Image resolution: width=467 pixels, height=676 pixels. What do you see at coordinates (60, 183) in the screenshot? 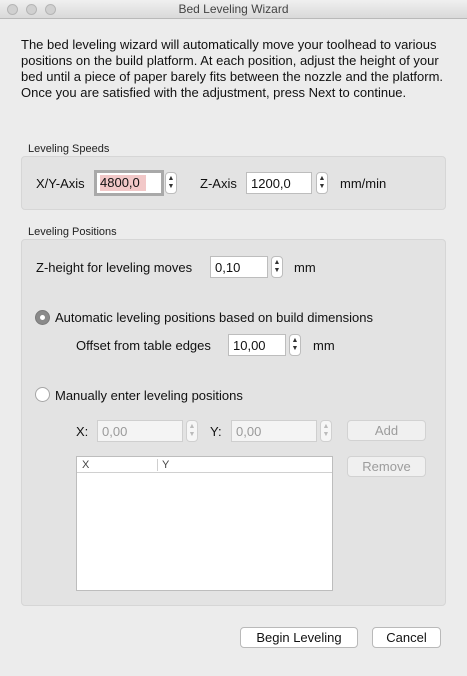
I see `xy-axis-label: X/Y-Axis` at bounding box center [60, 183].